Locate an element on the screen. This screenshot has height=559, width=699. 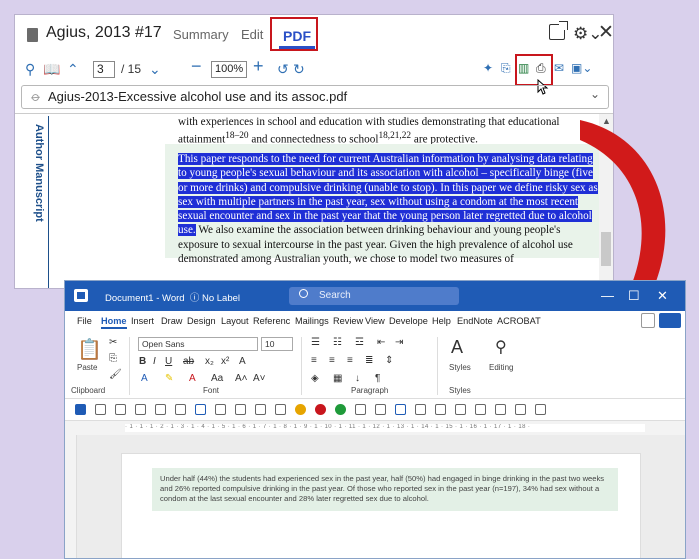
tab-mailings: Mailings is located at coordinates (312, 321).